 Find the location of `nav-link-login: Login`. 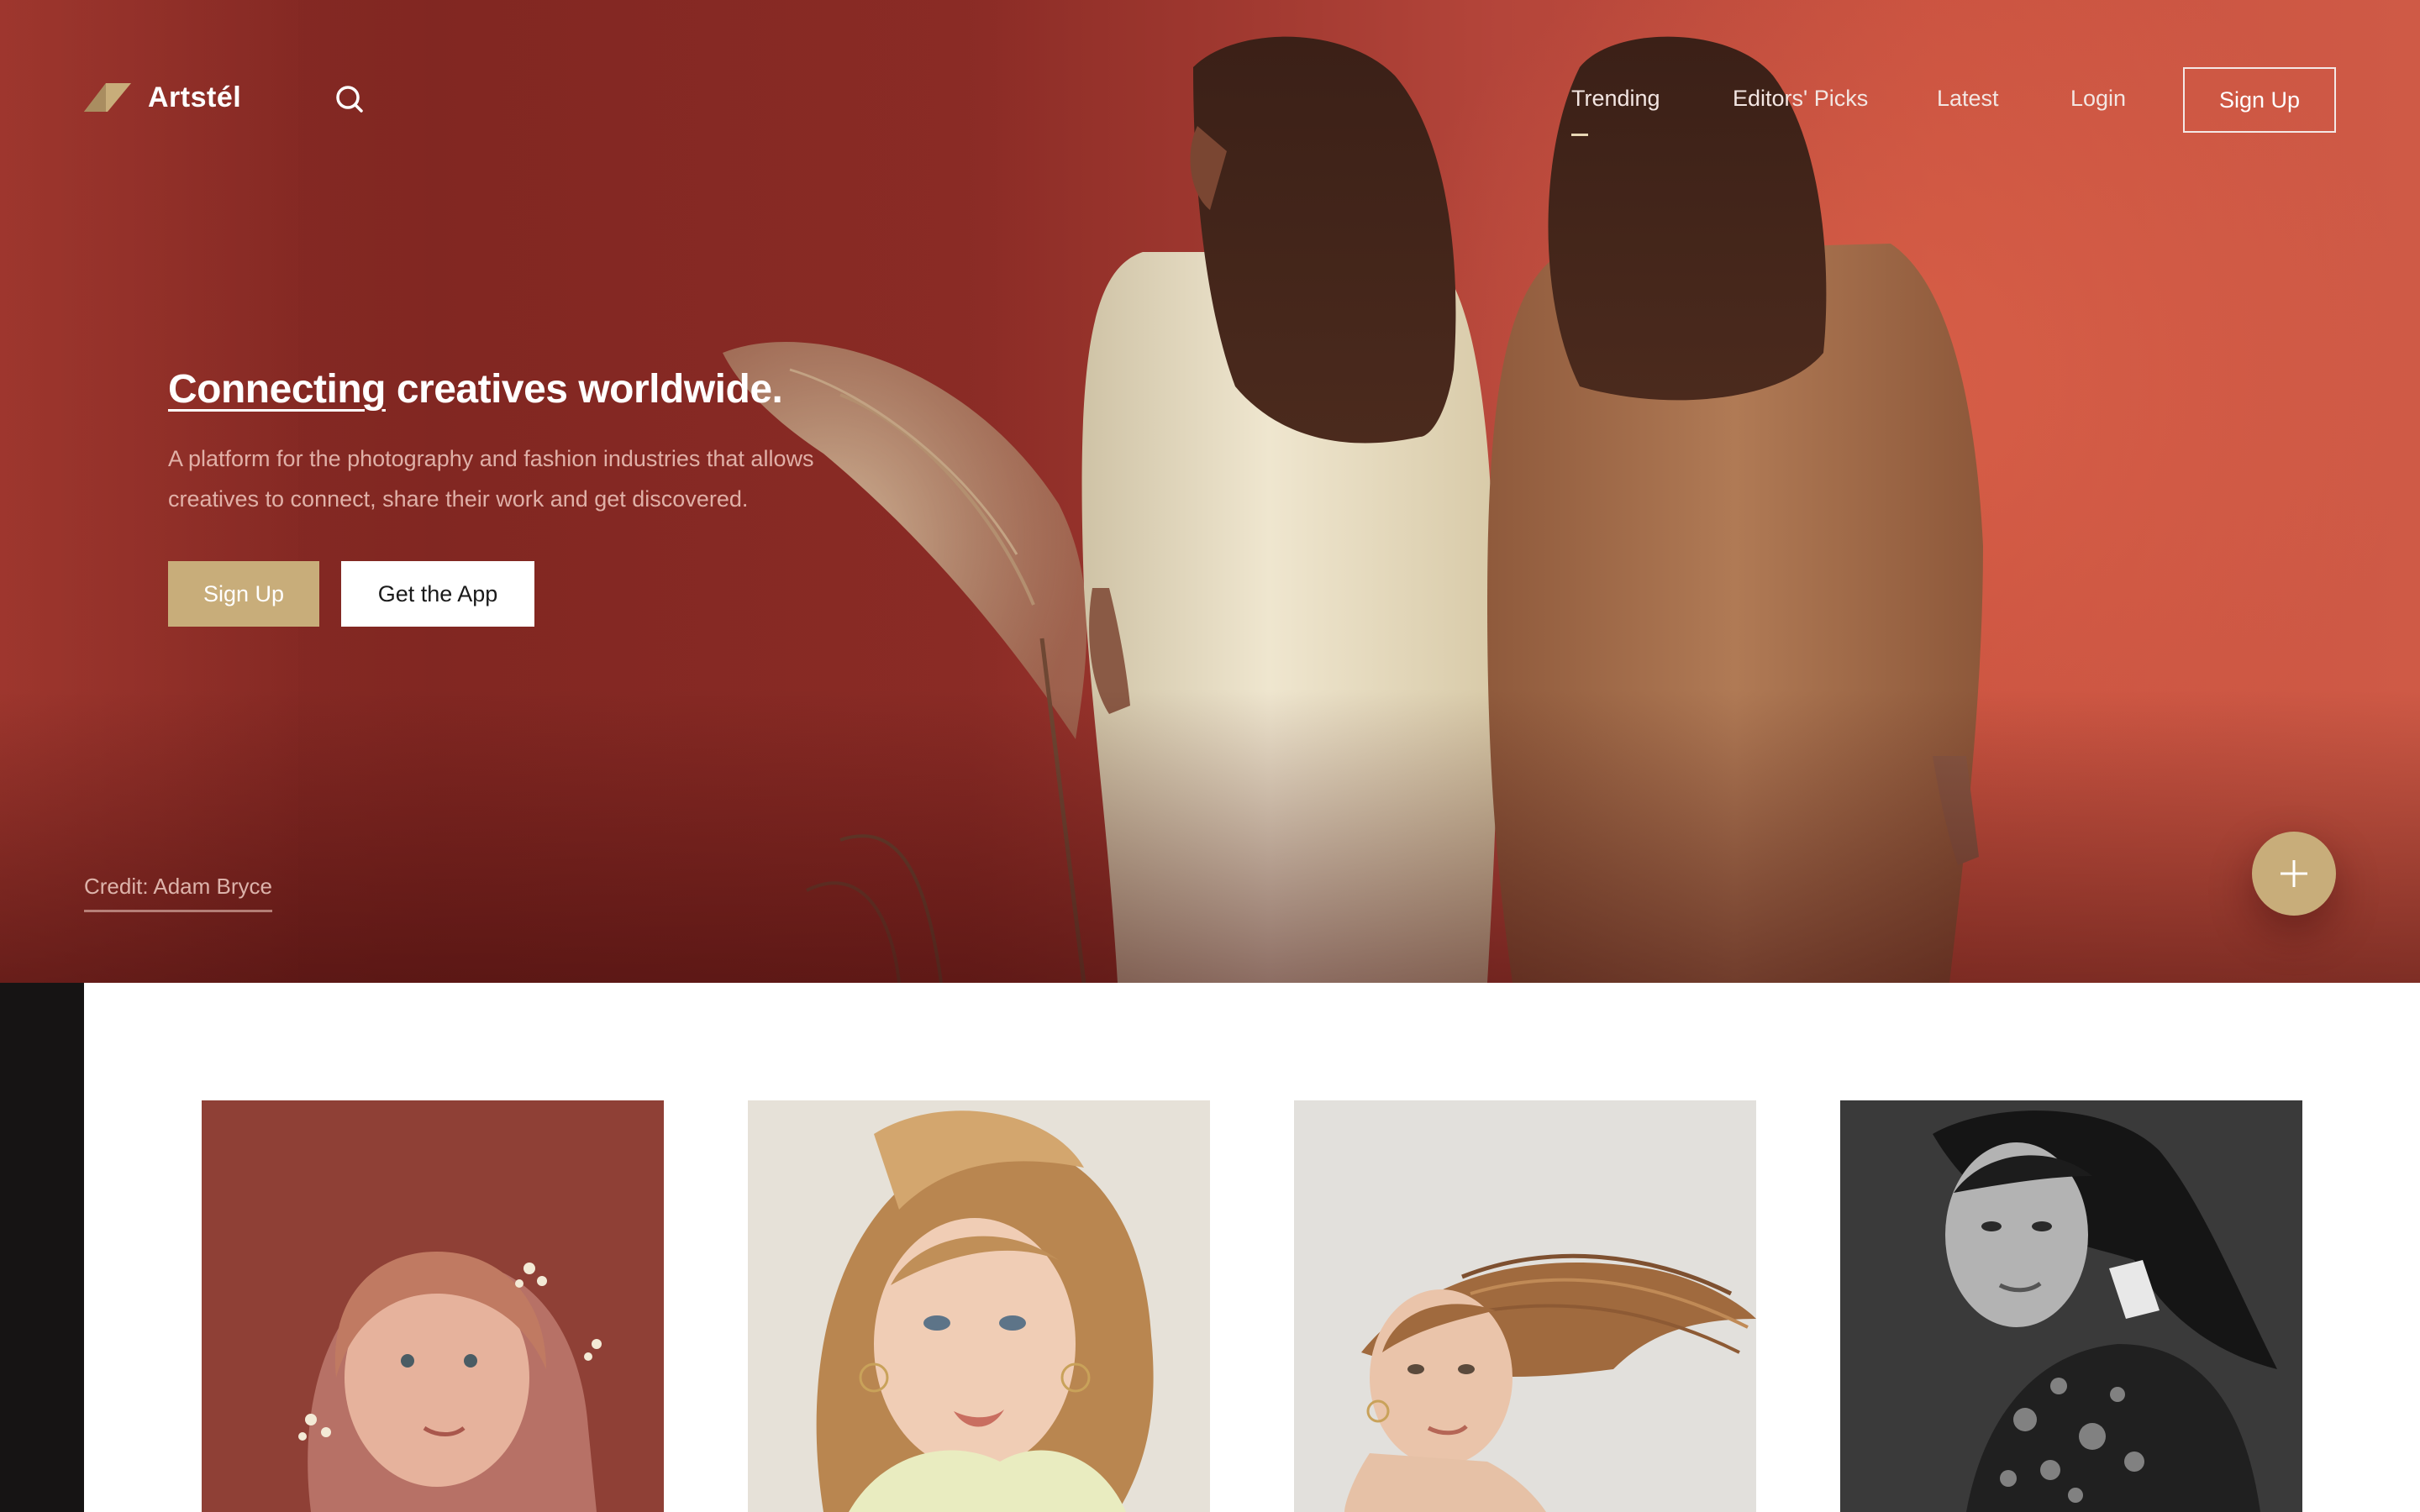

nav-link-login: Login is located at coordinates (2098, 99).